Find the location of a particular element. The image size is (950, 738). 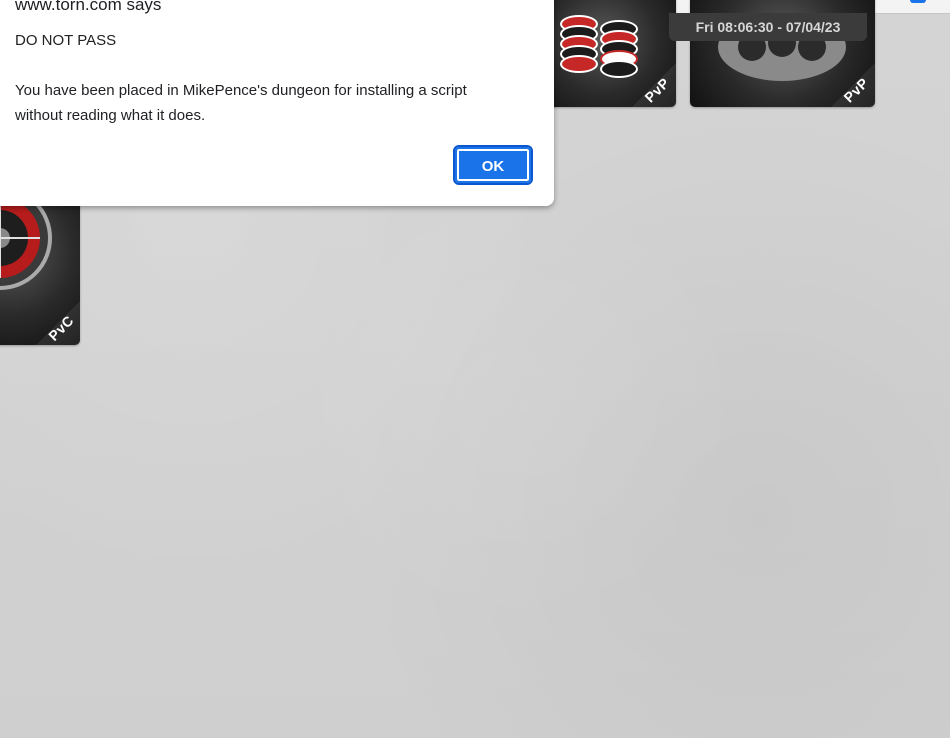

dialog-message-line-2: without reading what it does. is located at coordinates (110, 115).